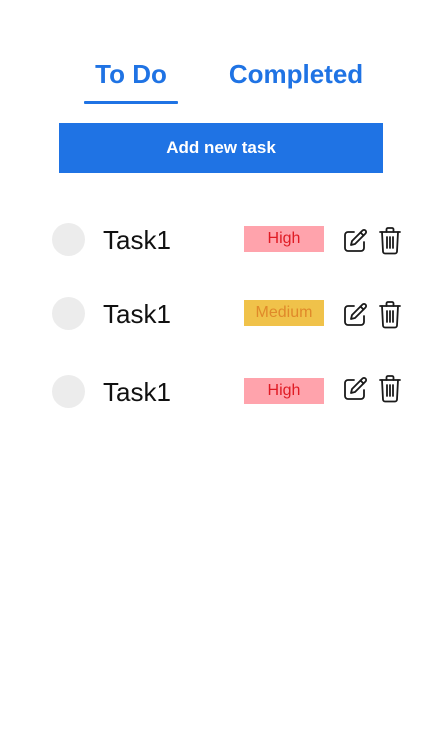 The width and height of the screenshot is (443, 740). What do you see at coordinates (221, 55) in the screenshot?
I see `tab-bar: To Do Completed` at bounding box center [221, 55].